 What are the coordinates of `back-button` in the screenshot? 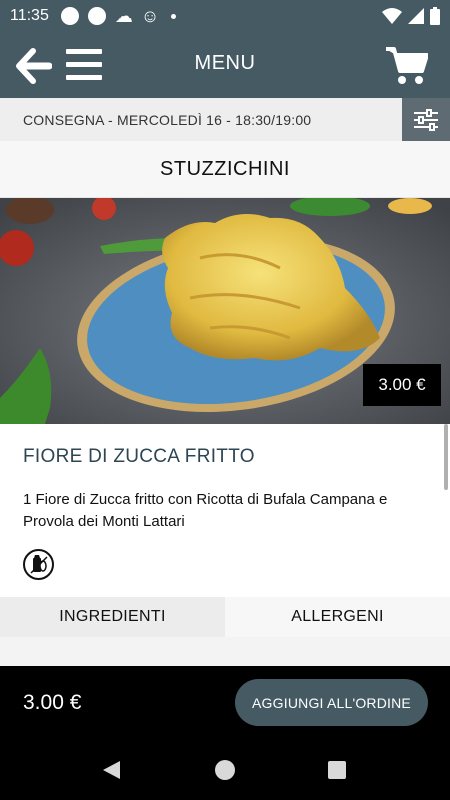 It's located at (34, 66).